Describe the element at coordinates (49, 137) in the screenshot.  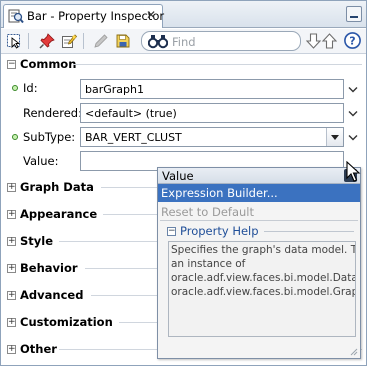
I see `subtype-label: SubType:` at that location.